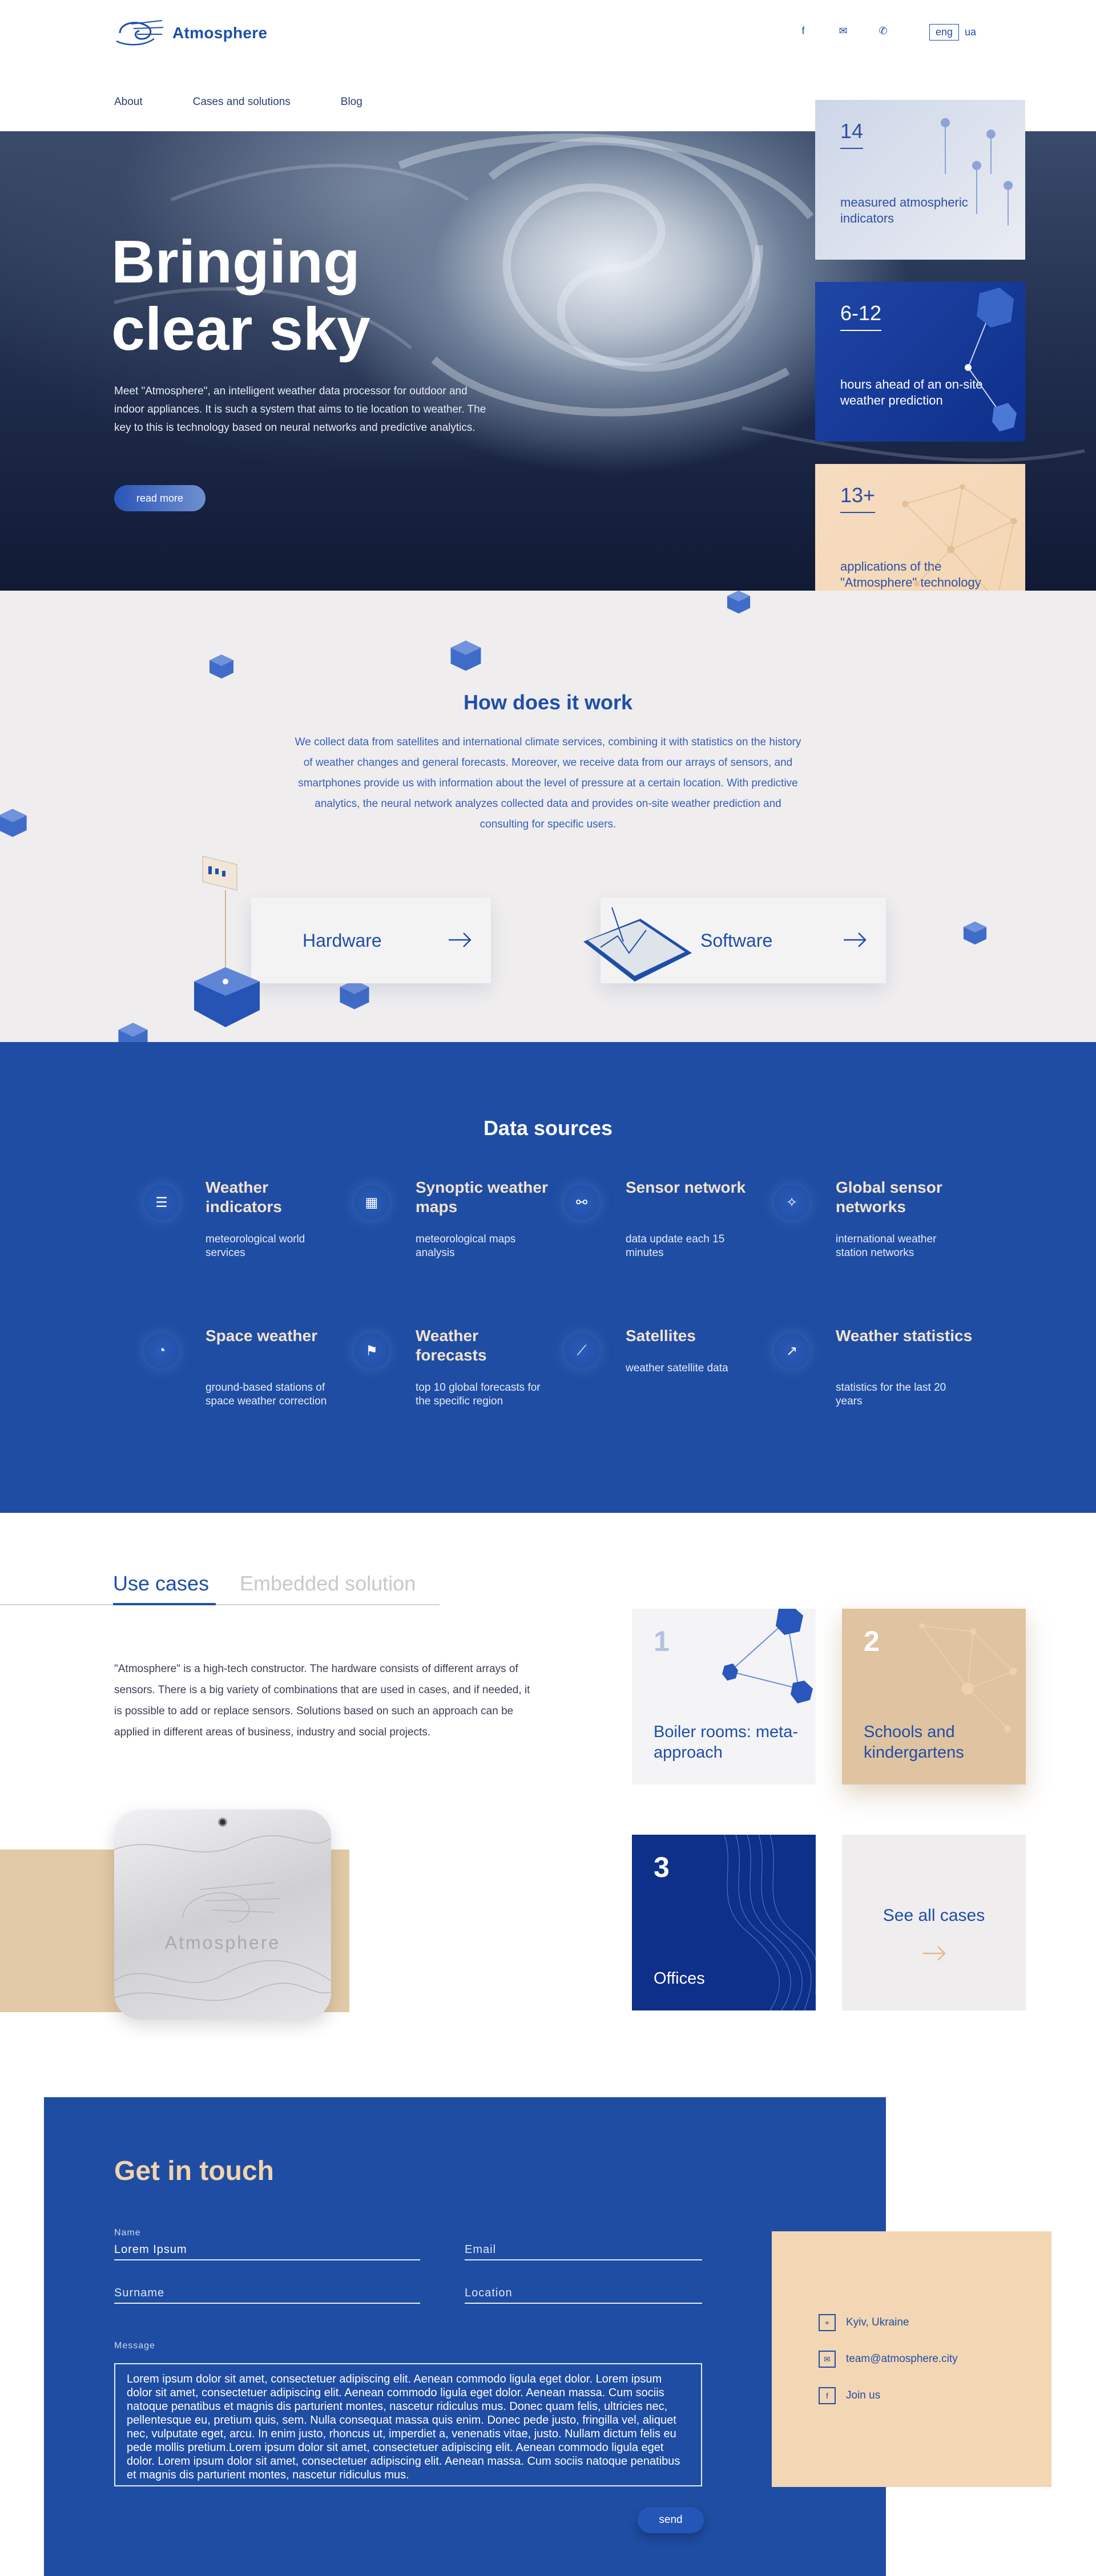 The image size is (1096, 2576). Describe the element at coordinates (736, 940) in the screenshot. I see `software-label: Software` at that location.